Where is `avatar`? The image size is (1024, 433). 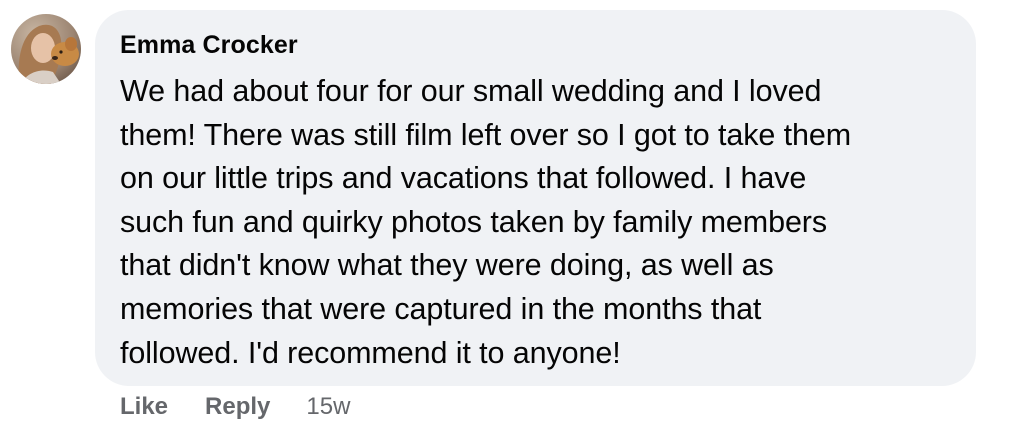
avatar is located at coordinates (46, 49).